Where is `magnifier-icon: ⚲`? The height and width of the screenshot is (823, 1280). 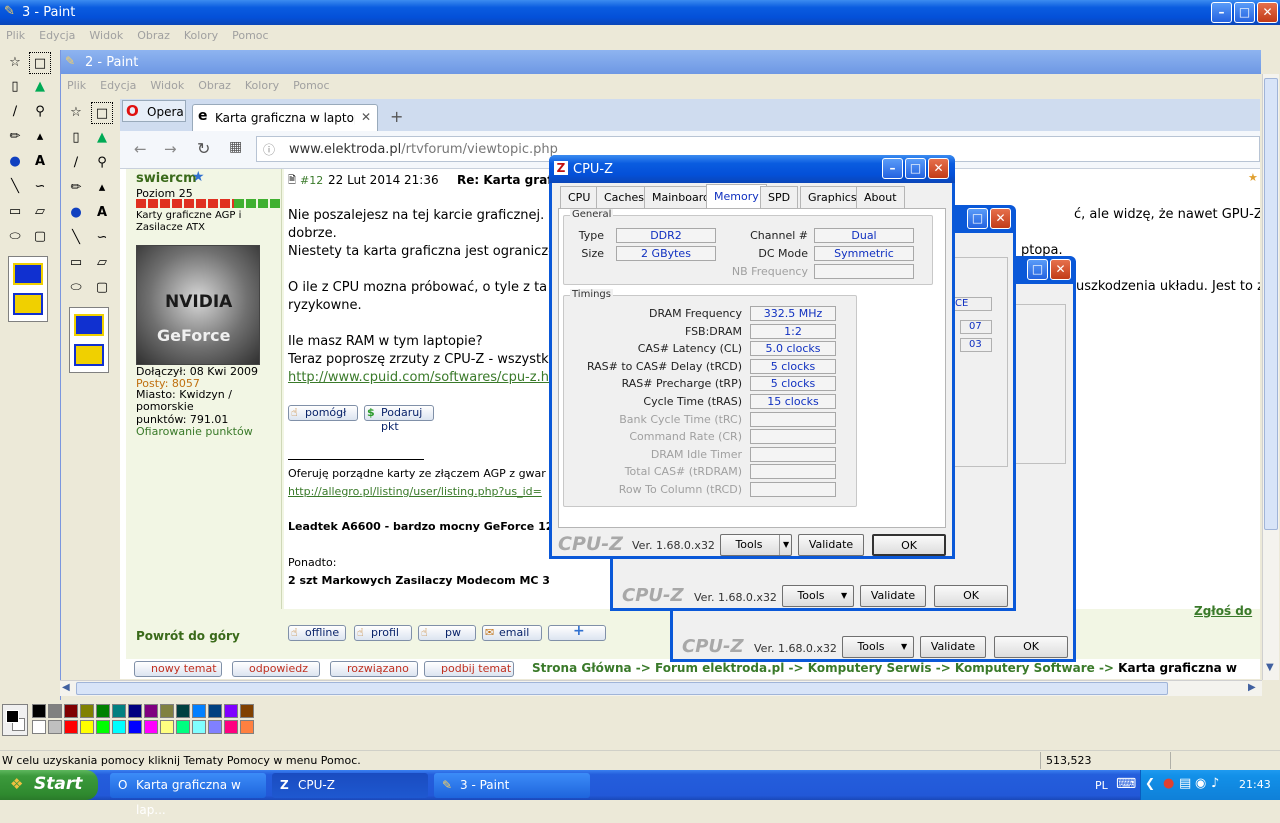 magnifier-icon: ⚲ is located at coordinates (40, 112).